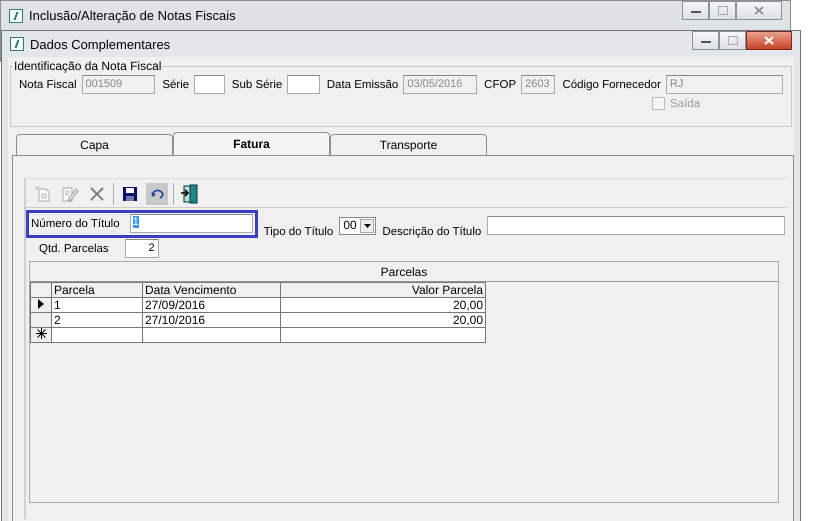 This screenshot has width=814, height=521. I want to click on current-row-icon, so click(41, 304).